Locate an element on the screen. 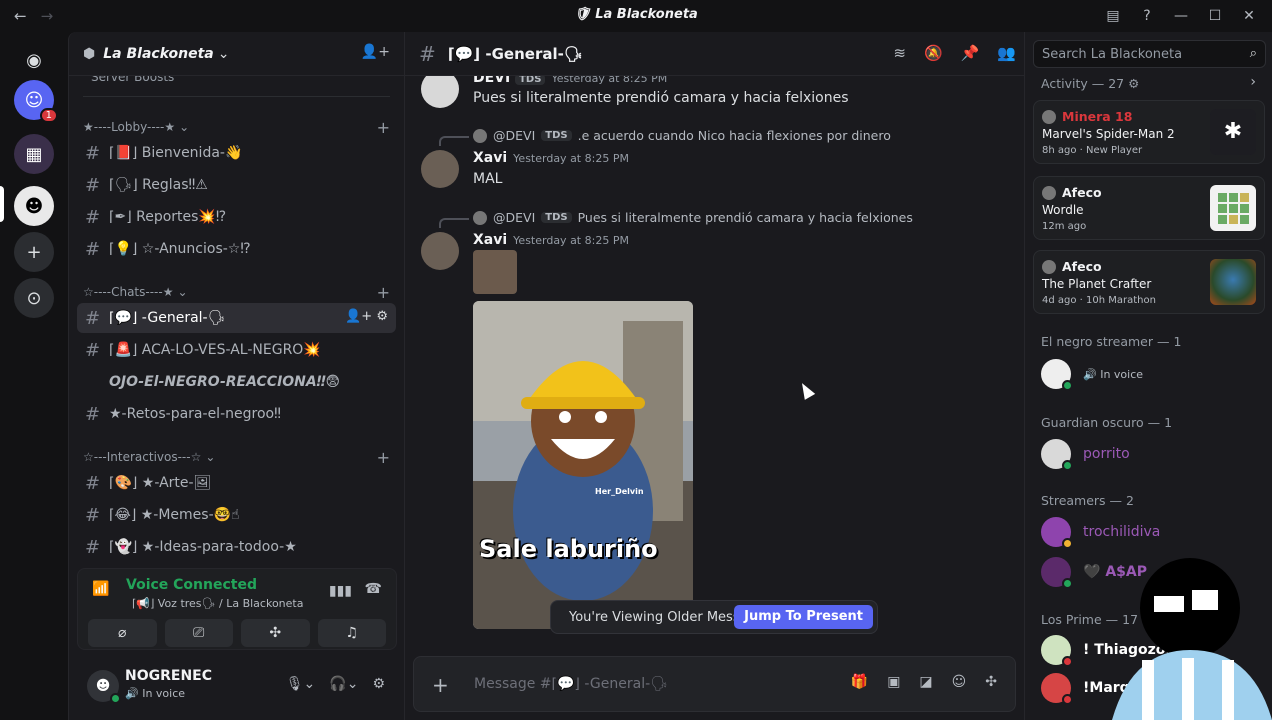 The height and width of the screenshot is (720, 1272). member-item: trochilidiva is located at coordinates (1100, 532).